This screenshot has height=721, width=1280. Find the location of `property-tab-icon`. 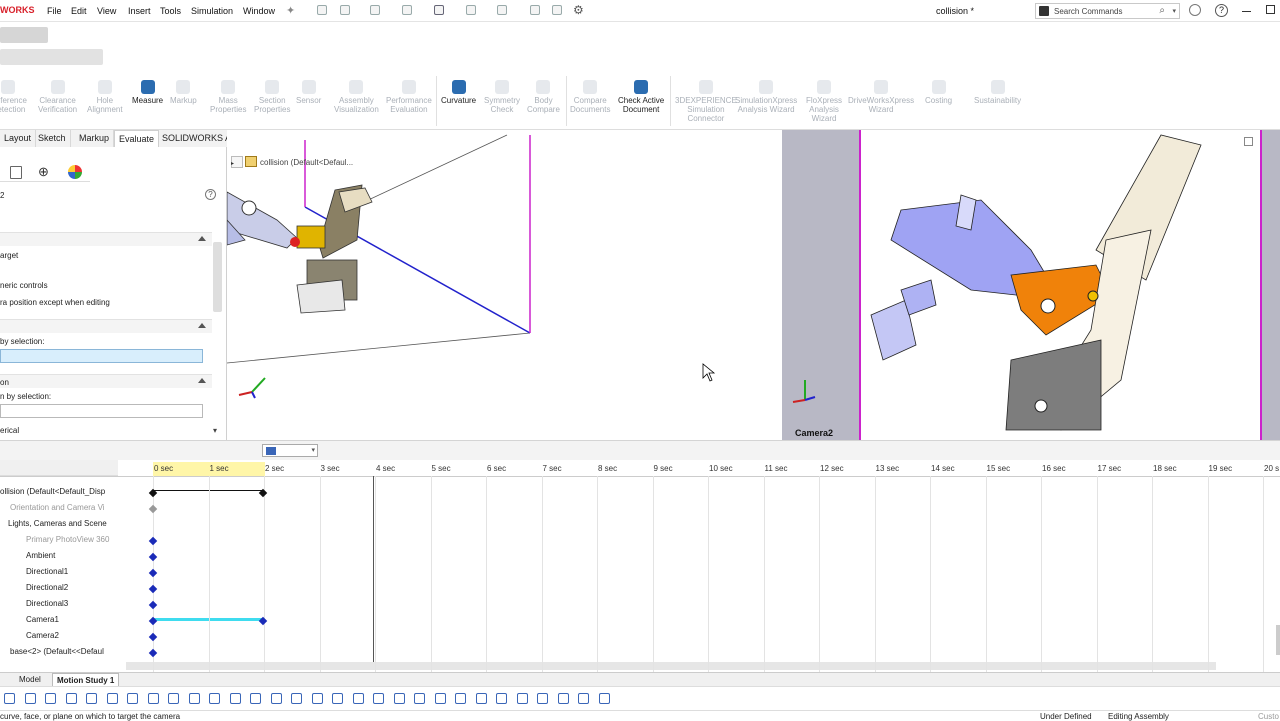

property-tab-icon is located at coordinates (16, 172).